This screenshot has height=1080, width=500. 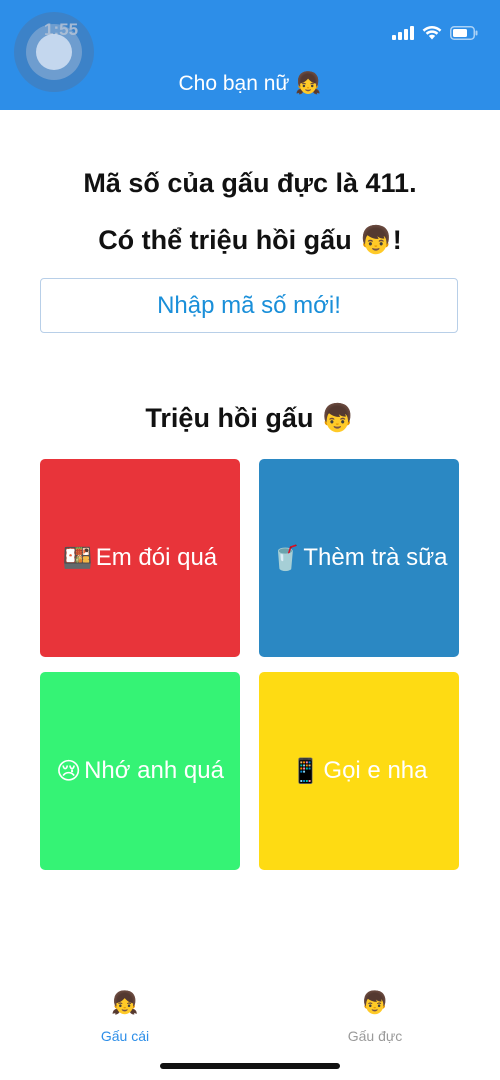 What do you see at coordinates (125, 1002) in the screenshot?
I see `girl-icon: 👧` at bounding box center [125, 1002].